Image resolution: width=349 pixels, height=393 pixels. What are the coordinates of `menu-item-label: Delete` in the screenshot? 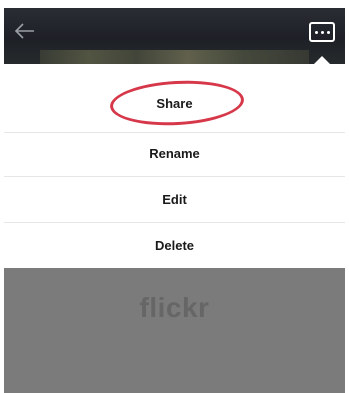 It's located at (174, 245).